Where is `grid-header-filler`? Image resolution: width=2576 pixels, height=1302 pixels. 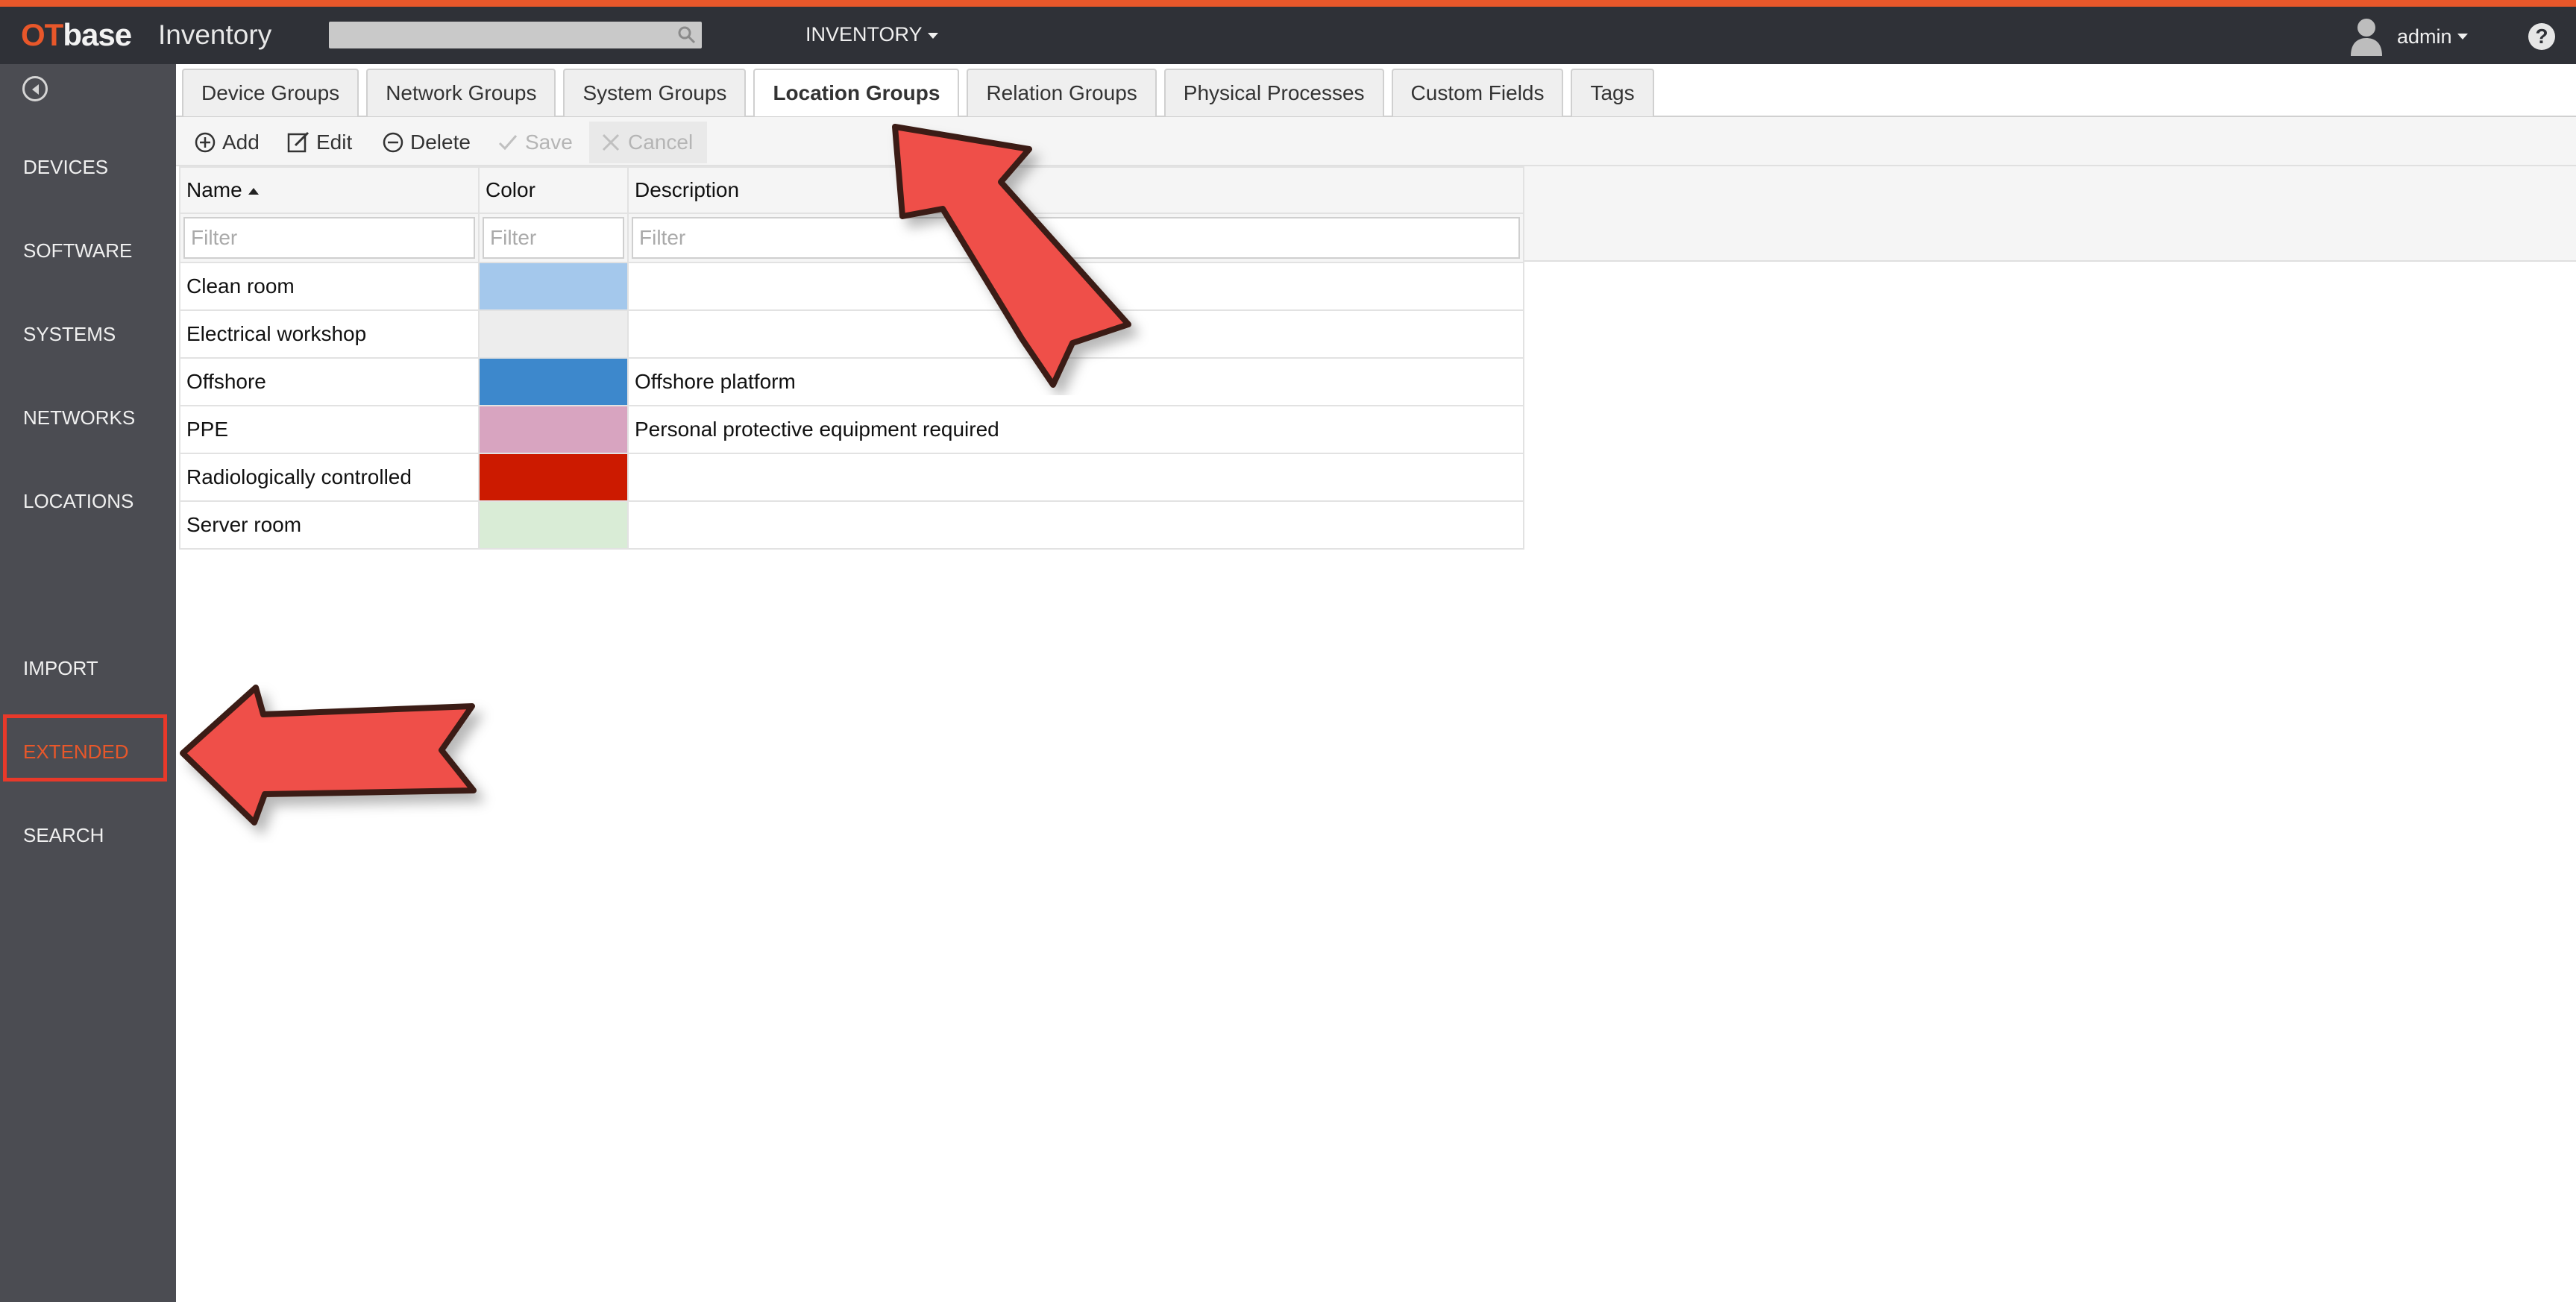
grid-header-filler is located at coordinates (2049, 214).